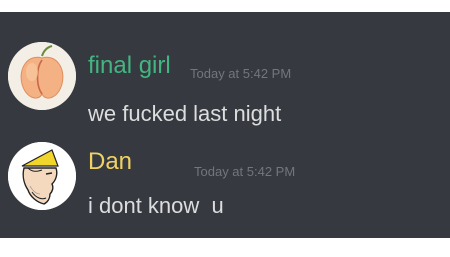  Describe the element at coordinates (185, 113) in the screenshot. I see `message-content: we fucked last night` at that location.